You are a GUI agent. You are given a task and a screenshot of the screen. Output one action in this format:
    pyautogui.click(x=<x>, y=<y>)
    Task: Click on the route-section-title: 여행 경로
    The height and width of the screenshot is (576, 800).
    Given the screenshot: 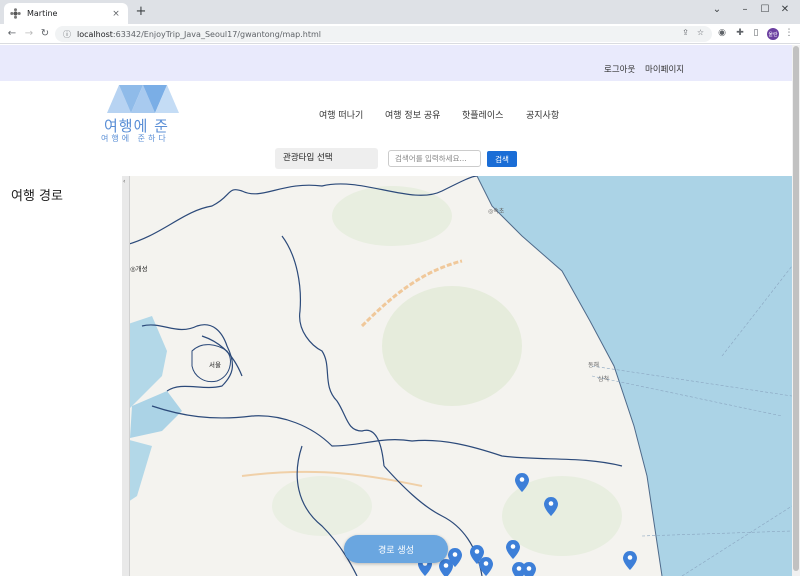 What is the action you would take?
    pyautogui.click(x=37, y=196)
    